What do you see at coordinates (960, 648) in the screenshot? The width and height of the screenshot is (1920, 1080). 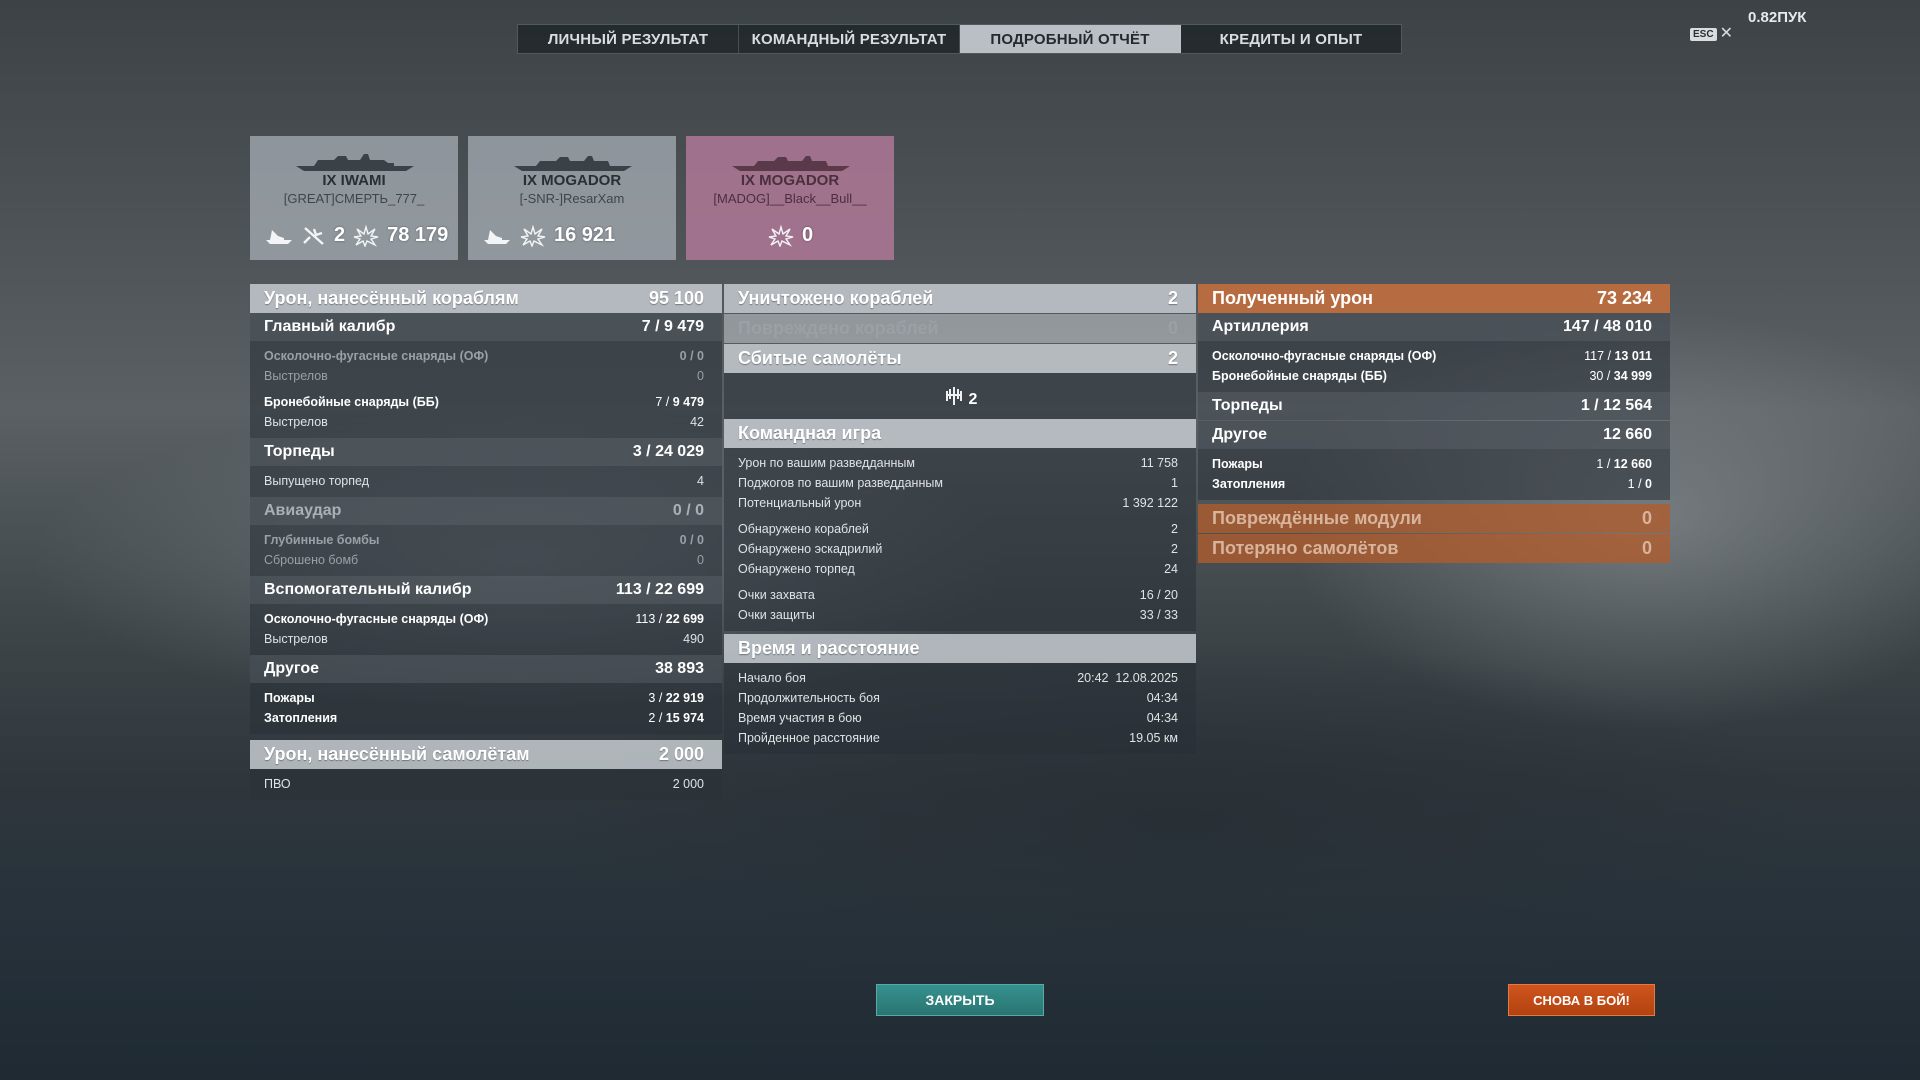 I see `time-distance-header: Время и расстояние` at bounding box center [960, 648].